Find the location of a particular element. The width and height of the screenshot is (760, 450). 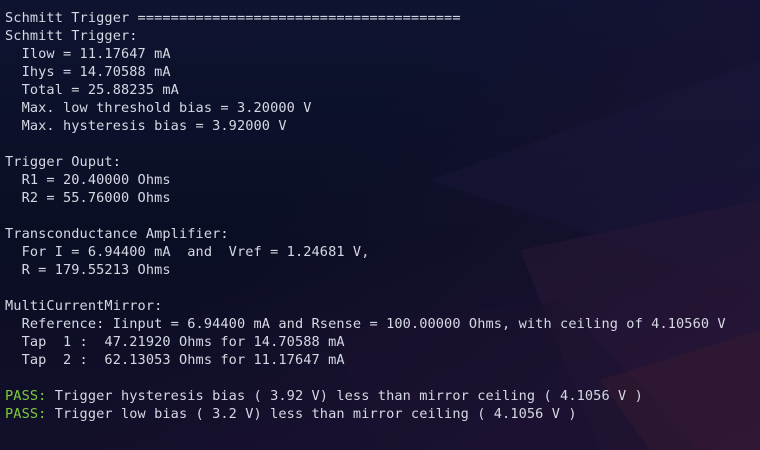

output-line: MultiCurrentMirror: is located at coordinates (365, 306).